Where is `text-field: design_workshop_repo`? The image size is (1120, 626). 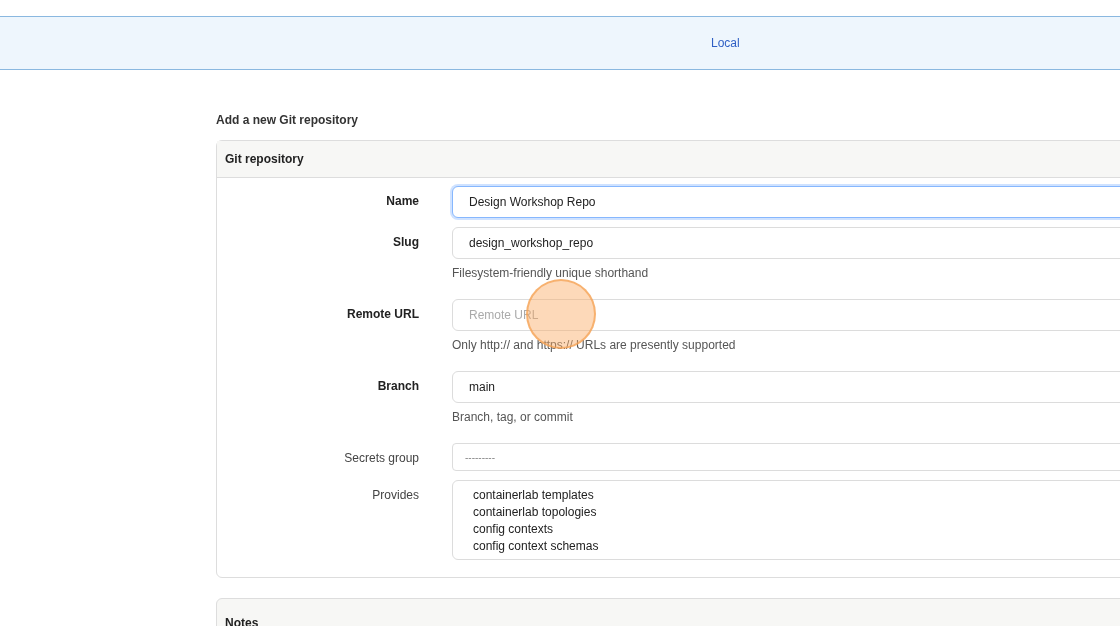 text-field: design_workshop_repo is located at coordinates (786, 243).